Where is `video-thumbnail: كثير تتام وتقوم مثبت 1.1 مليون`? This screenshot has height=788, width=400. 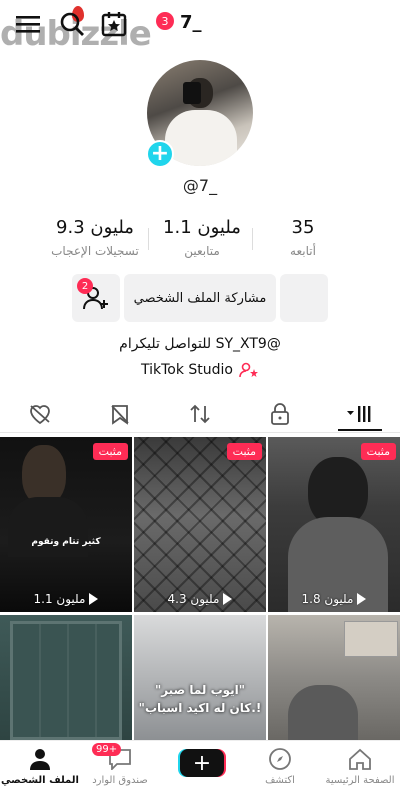 video-thumbnail: كثير تتام وتقوم مثبت 1.1 مليون is located at coordinates (66, 524).